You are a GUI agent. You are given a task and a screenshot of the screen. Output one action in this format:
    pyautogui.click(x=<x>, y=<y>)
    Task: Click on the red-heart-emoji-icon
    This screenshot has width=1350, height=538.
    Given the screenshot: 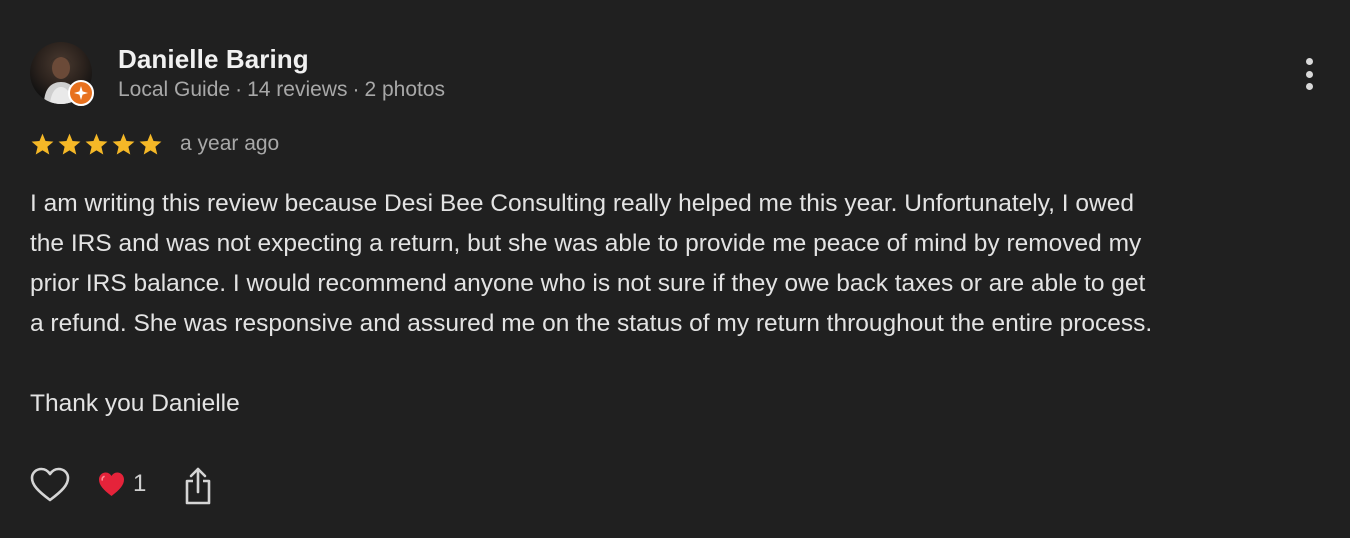 What is the action you would take?
    pyautogui.click(x=111, y=484)
    